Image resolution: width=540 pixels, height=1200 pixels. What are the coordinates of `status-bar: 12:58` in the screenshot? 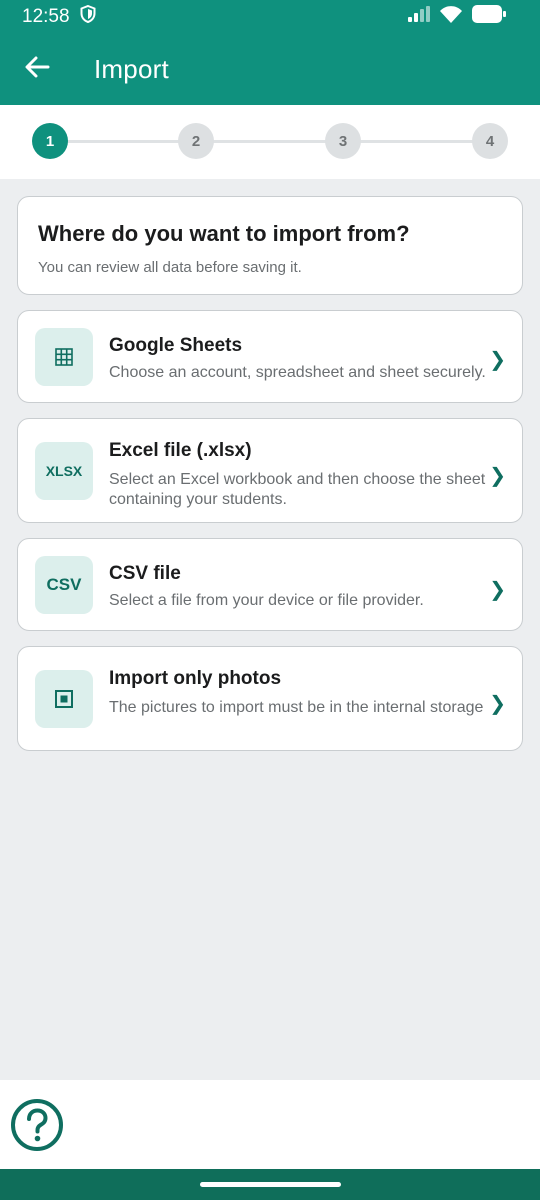 It's located at (270, 16).